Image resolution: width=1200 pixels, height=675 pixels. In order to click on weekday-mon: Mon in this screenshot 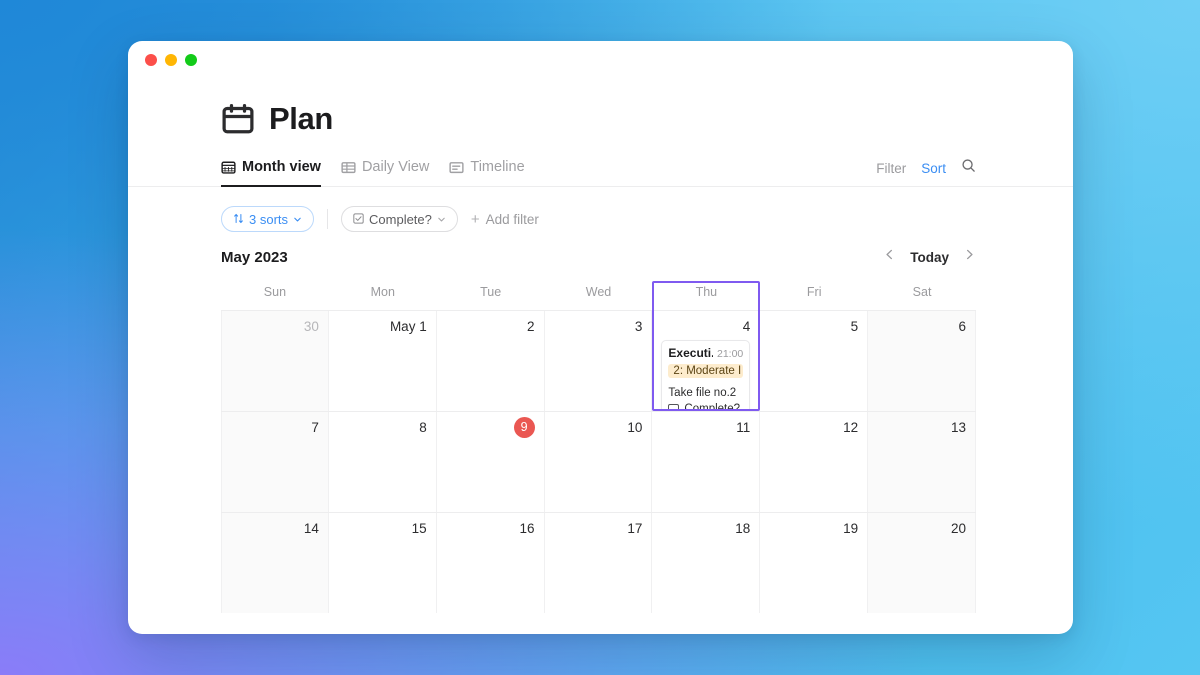, I will do `click(382, 292)`.